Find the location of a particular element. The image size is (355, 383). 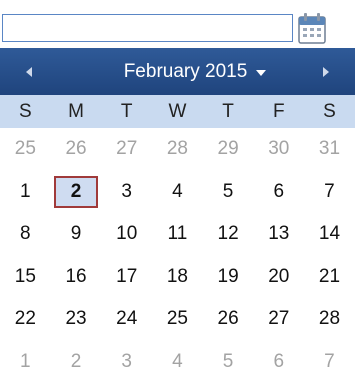

day-cell: 16 is located at coordinates (76, 277).